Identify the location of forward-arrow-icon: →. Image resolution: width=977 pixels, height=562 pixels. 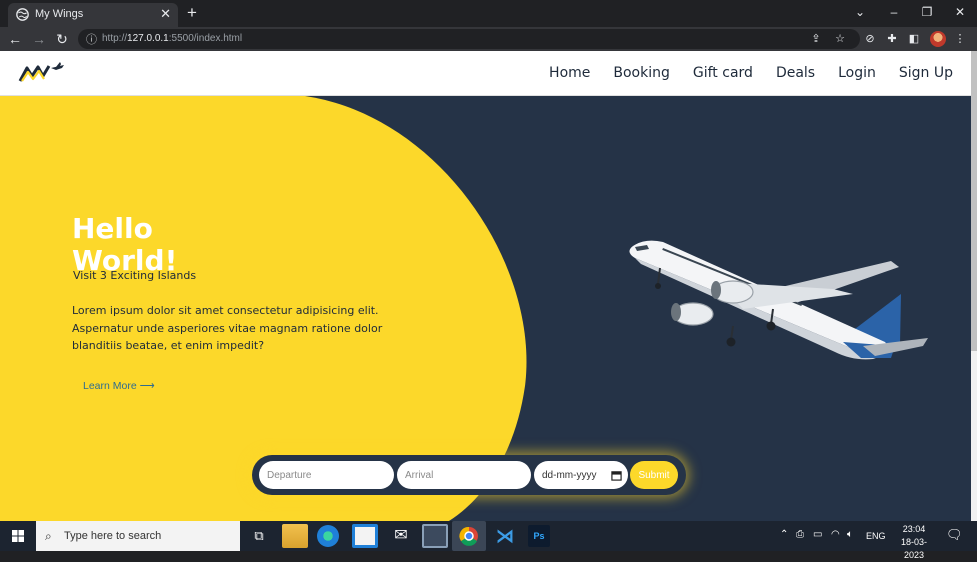
(39, 39).